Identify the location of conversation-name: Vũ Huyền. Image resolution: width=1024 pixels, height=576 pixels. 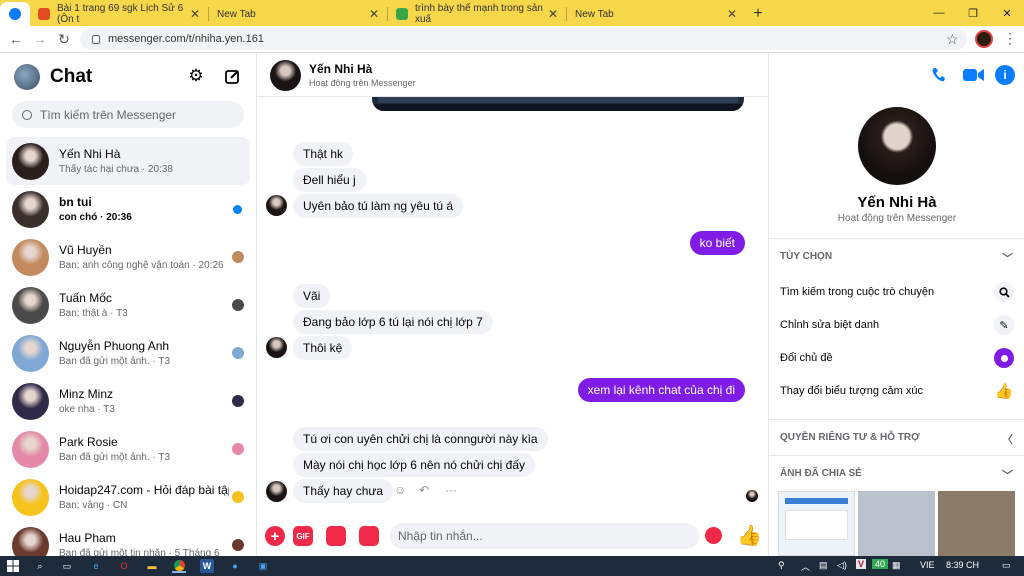
(85, 250).